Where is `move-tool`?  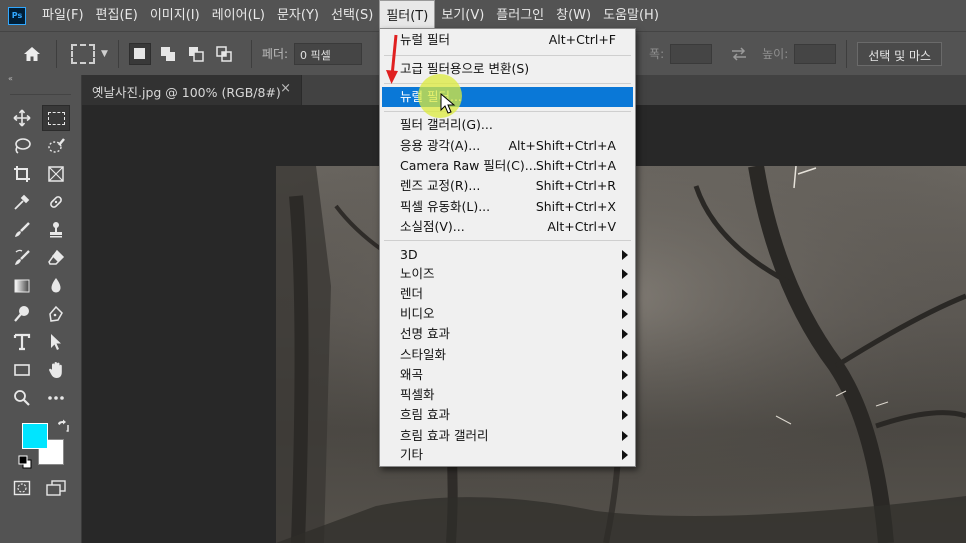 move-tool is located at coordinates (22, 118).